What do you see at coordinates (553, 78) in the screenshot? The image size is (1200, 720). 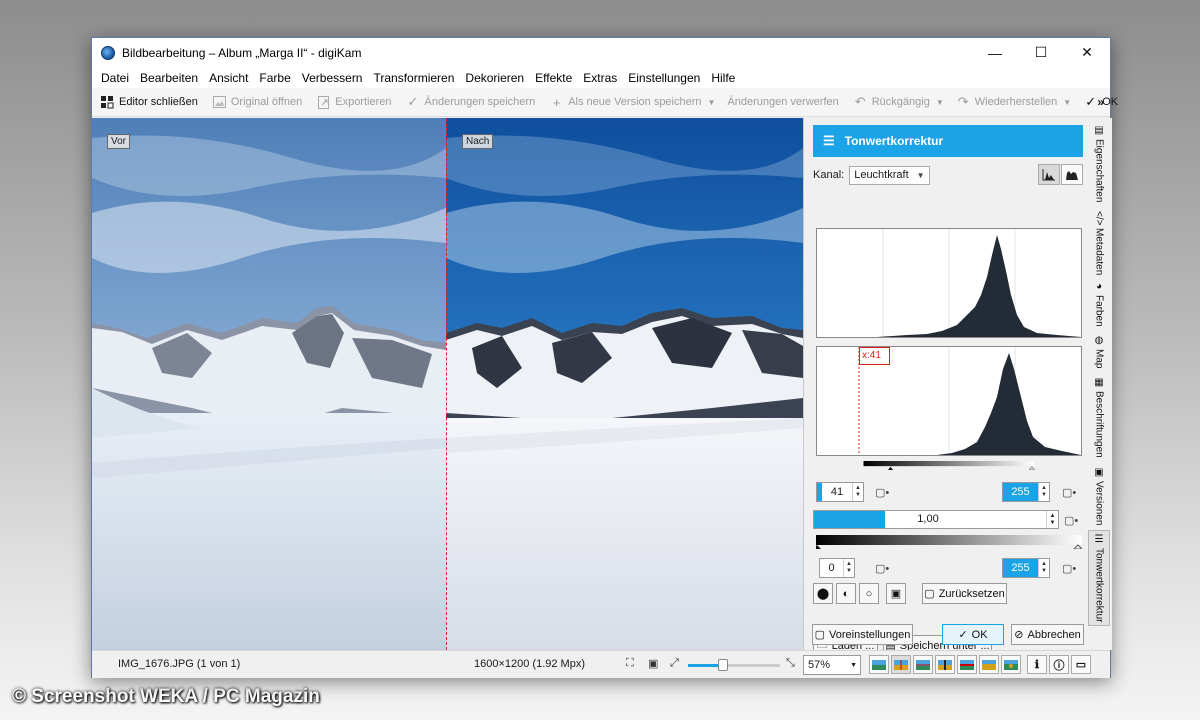 I see `menu-effekte: Effekte` at bounding box center [553, 78].